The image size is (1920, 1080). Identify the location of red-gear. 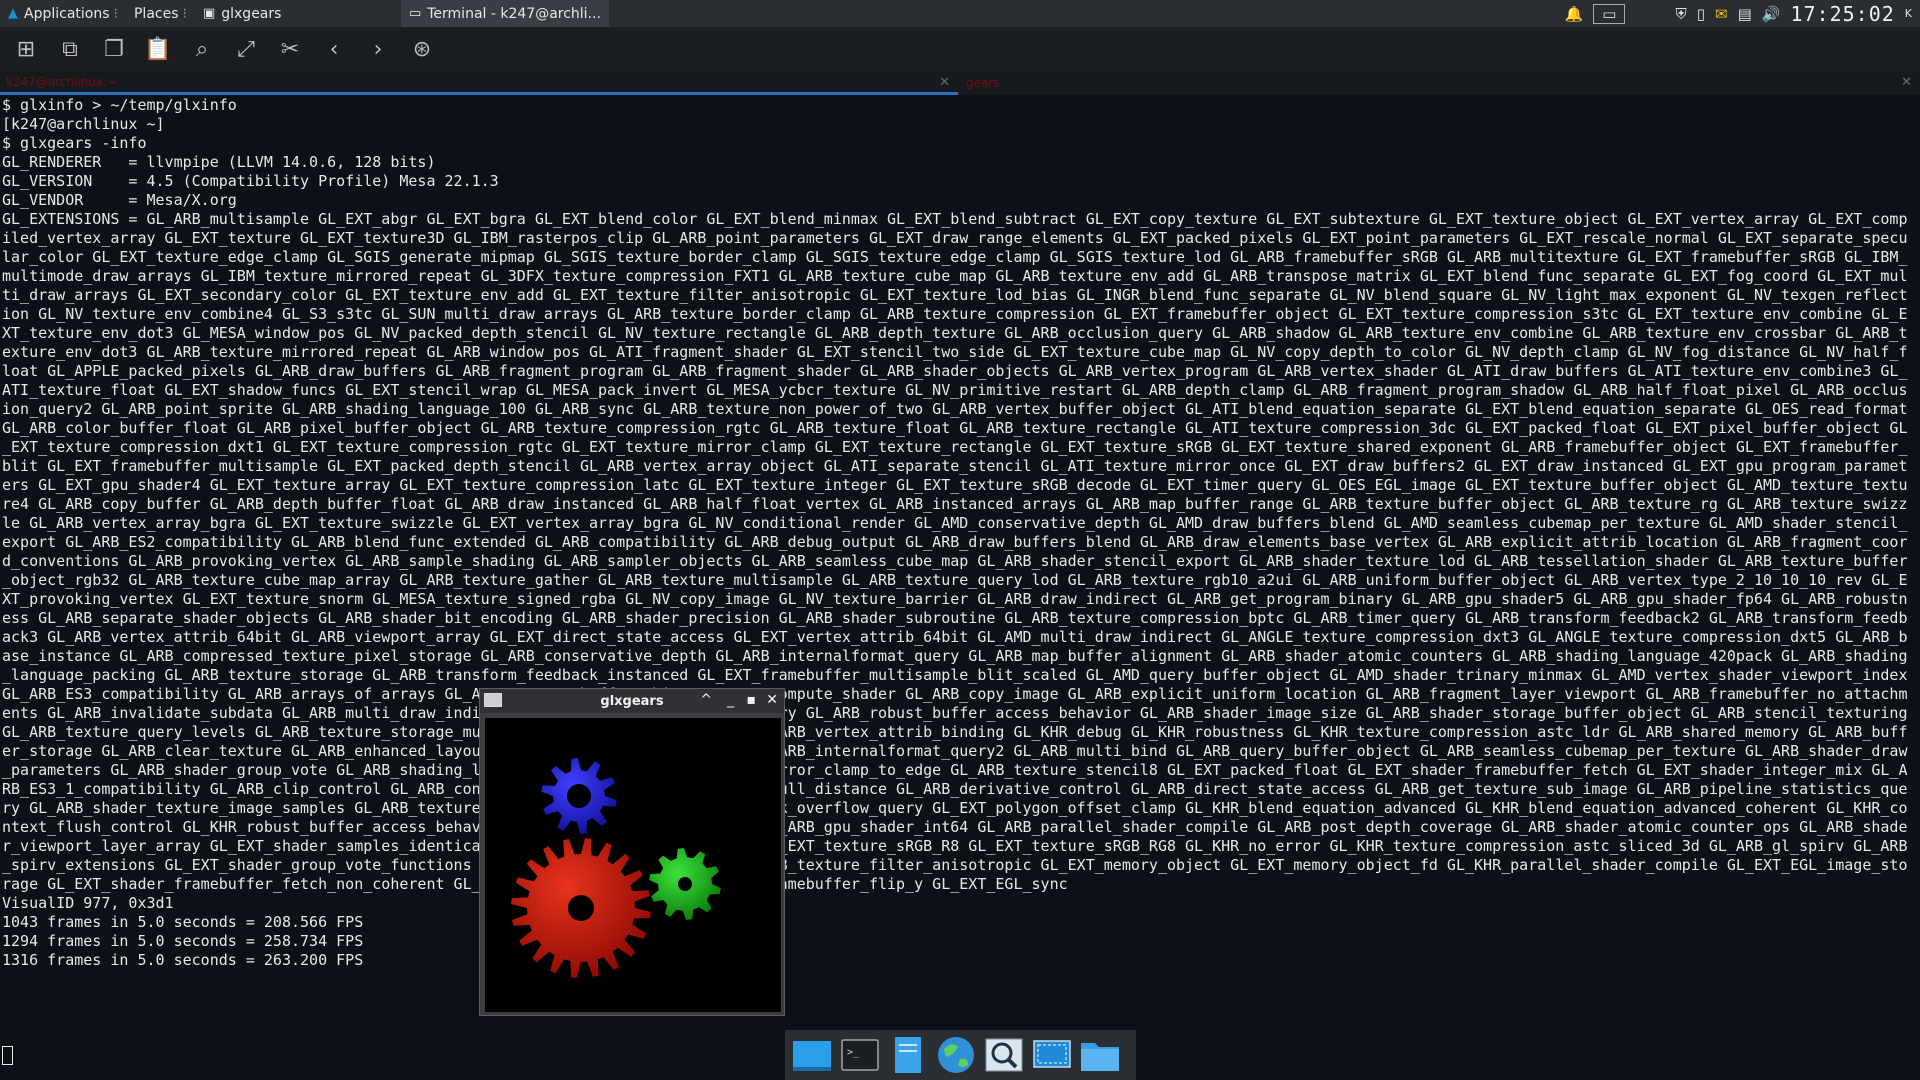
(581, 908).